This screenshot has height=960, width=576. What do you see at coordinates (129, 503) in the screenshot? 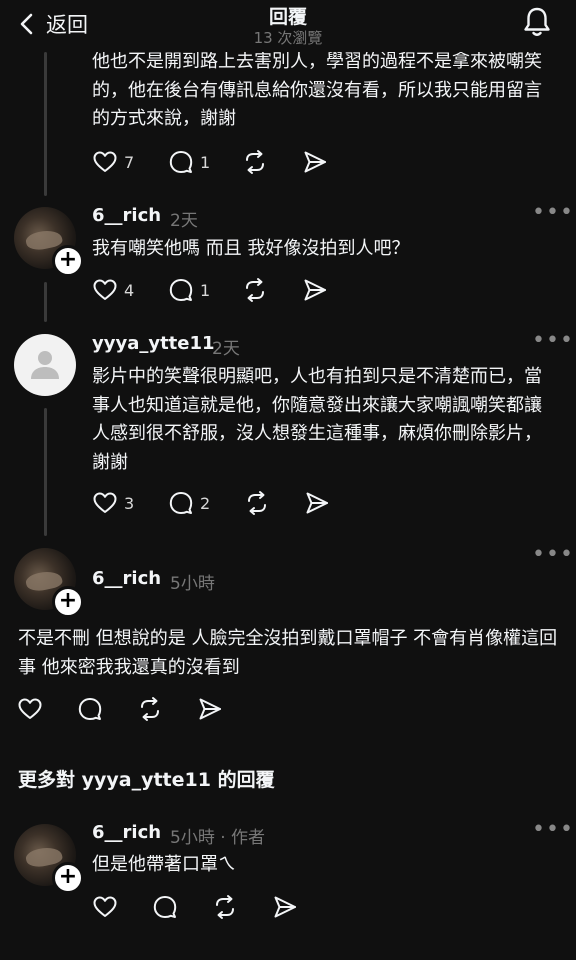
I see `like-count: 3` at bounding box center [129, 503].